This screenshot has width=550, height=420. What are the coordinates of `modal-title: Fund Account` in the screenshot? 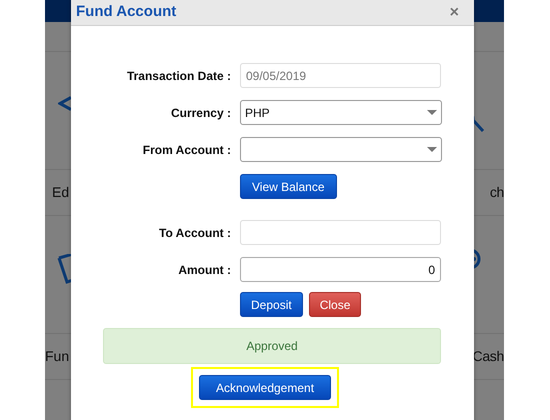 It's located at (126, 12).